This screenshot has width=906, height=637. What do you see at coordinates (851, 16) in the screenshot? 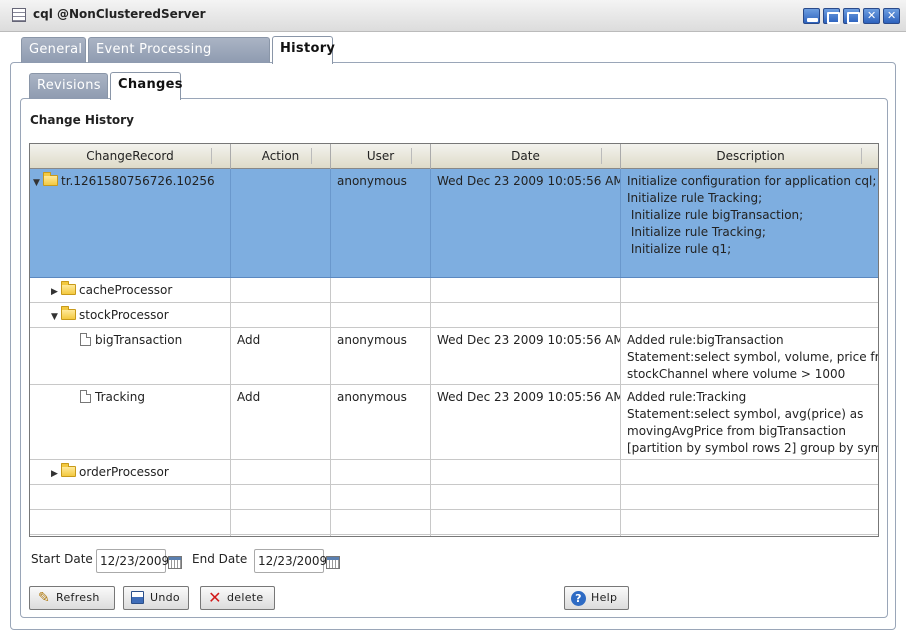
I see `restore-icon` at bounding box center [851, 16].